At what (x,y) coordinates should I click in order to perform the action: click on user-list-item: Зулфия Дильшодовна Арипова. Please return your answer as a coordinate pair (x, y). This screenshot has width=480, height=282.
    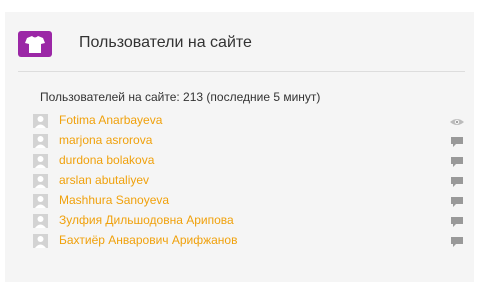
    Looking at the image, I should click on (249, 220).